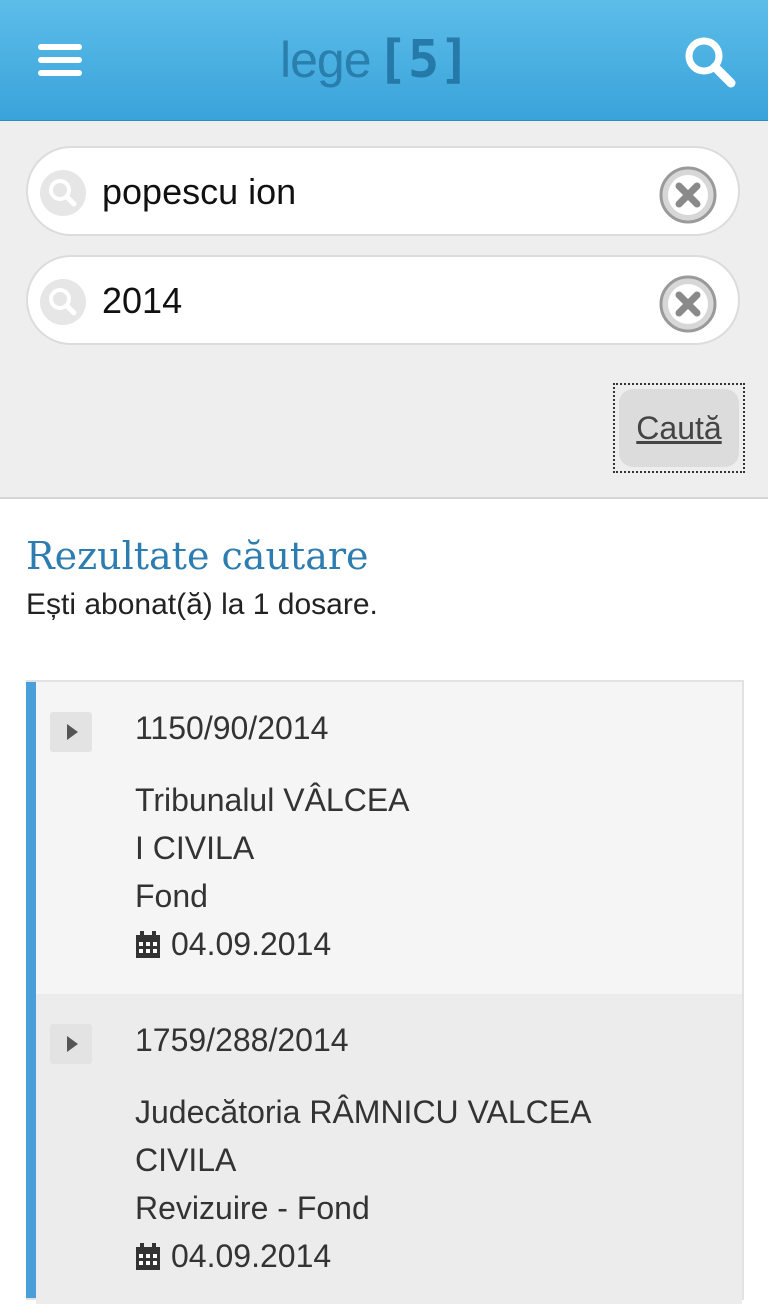  What do you see at coordinates (252, 1208) in the screenshot?
I see `case-stage: Revizuire - Fond` at bounding box center [252, 1208].